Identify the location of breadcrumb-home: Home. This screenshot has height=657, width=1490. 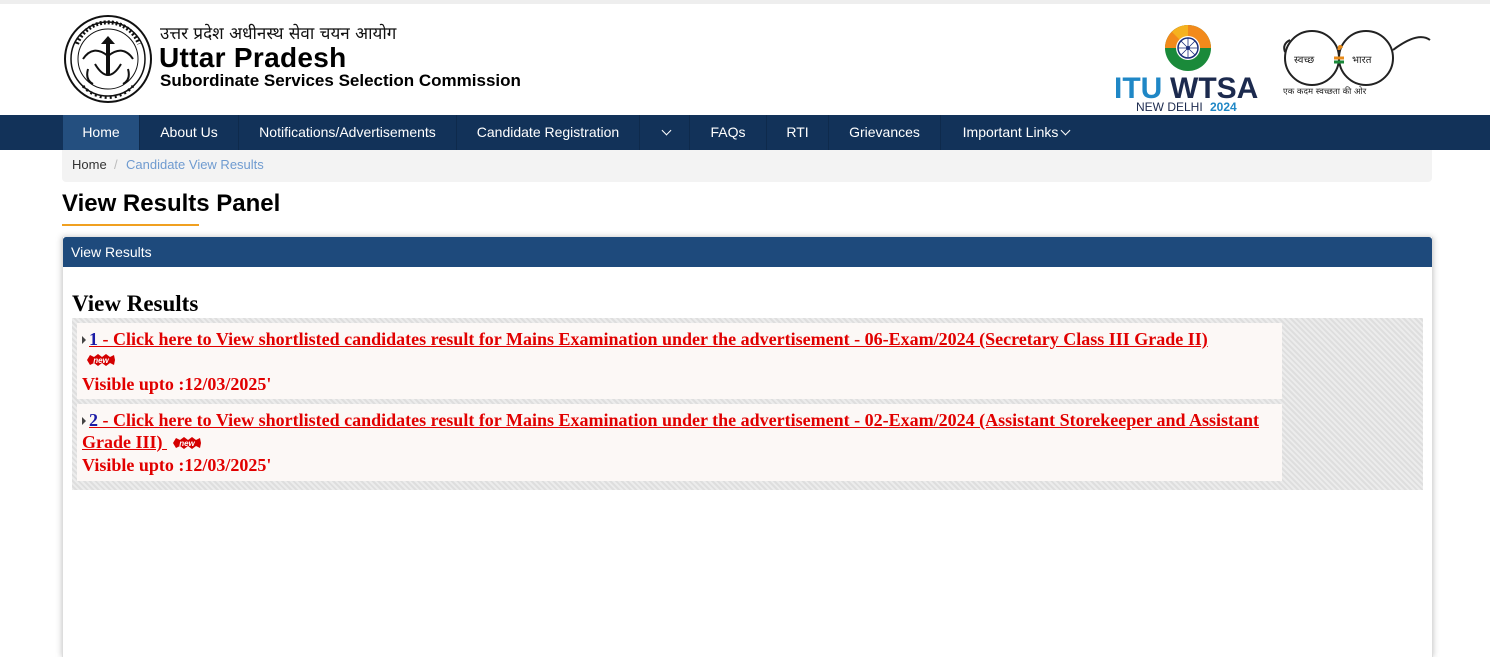
(89, 165).